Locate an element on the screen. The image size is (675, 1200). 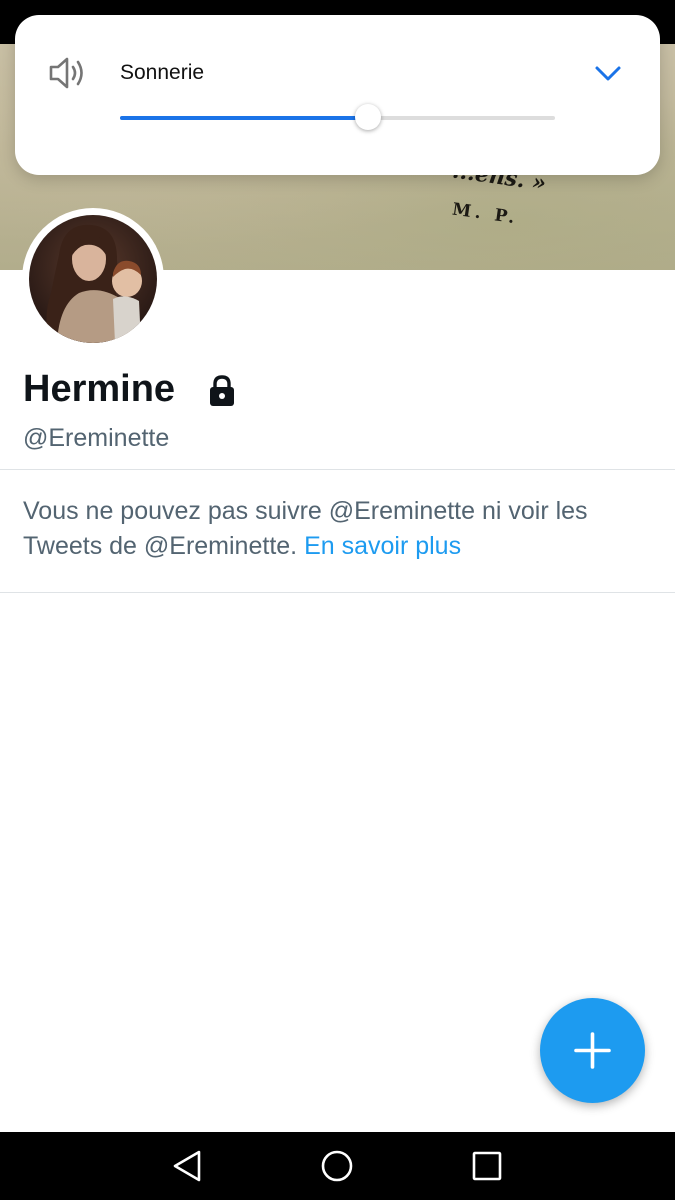
avatar is located at coordinates (93, 279).